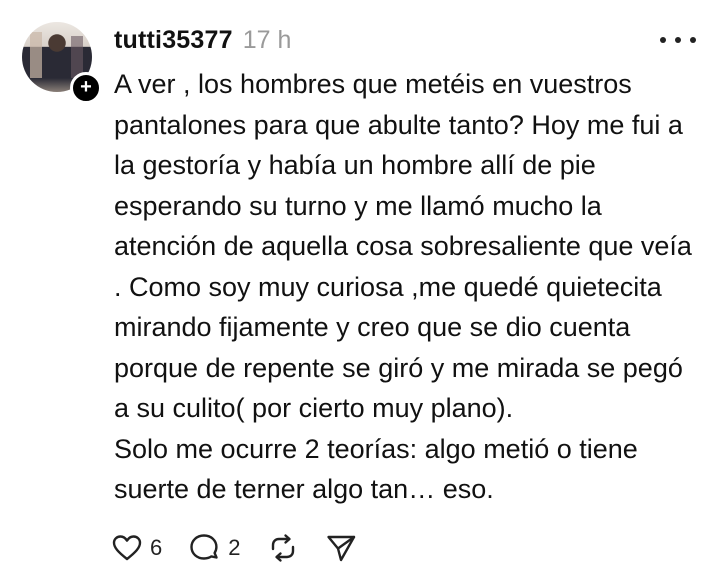 This screenshot has width=720, height=579. What do you see at coordinates (204, 547) in the screenshot?
I see `comment-icon` at bounding box center [204, 547].